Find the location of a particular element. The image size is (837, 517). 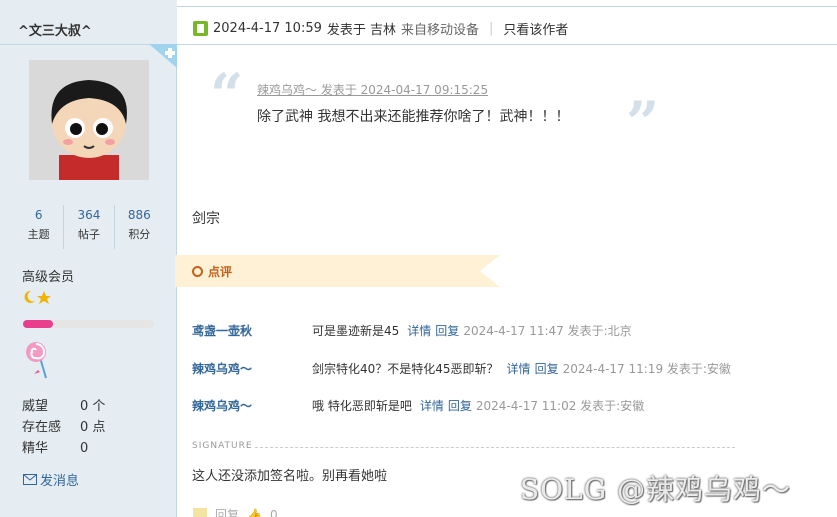

comment-line: 可是墨迹新是45 详情 回复 2024-4-17 11:47 发表于:北京 is located at coordinates (472, 330).